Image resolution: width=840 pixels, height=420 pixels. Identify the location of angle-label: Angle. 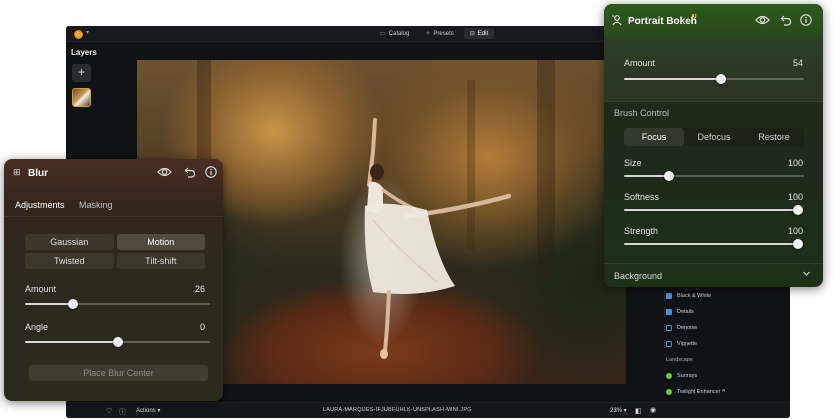
(37, 327).